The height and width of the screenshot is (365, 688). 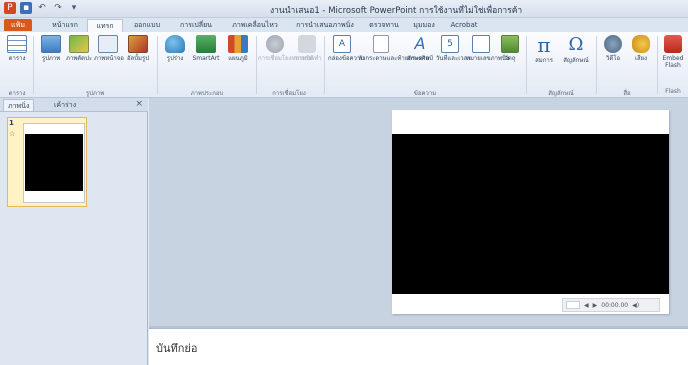 I want to click on group-text-label: ข้อความ, so click(x=425, y=93).